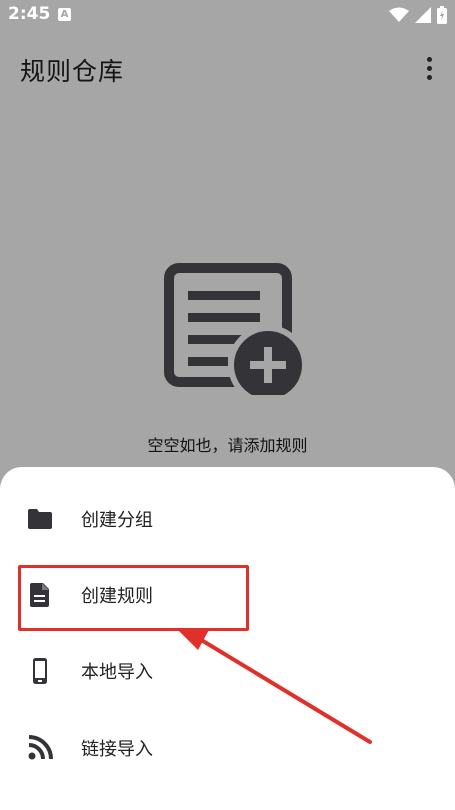 This screenshot has height=810, width=455. What do you see at coordinates (40, 671) in the screenshot?
I see `phone-icon` at bounding box center [40, 671].